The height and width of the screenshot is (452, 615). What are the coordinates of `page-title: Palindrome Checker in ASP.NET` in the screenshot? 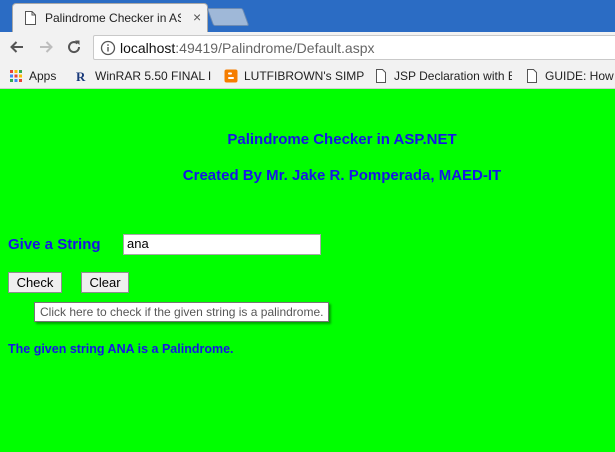 It's located at (342, 139).